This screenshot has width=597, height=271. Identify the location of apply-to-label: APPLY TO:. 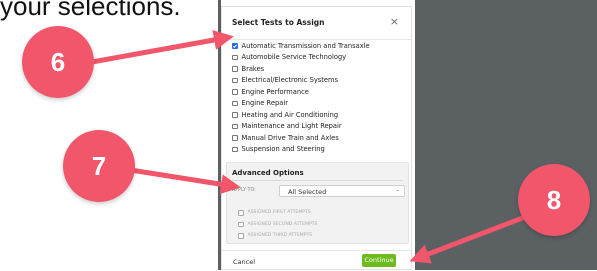
(244, 190).